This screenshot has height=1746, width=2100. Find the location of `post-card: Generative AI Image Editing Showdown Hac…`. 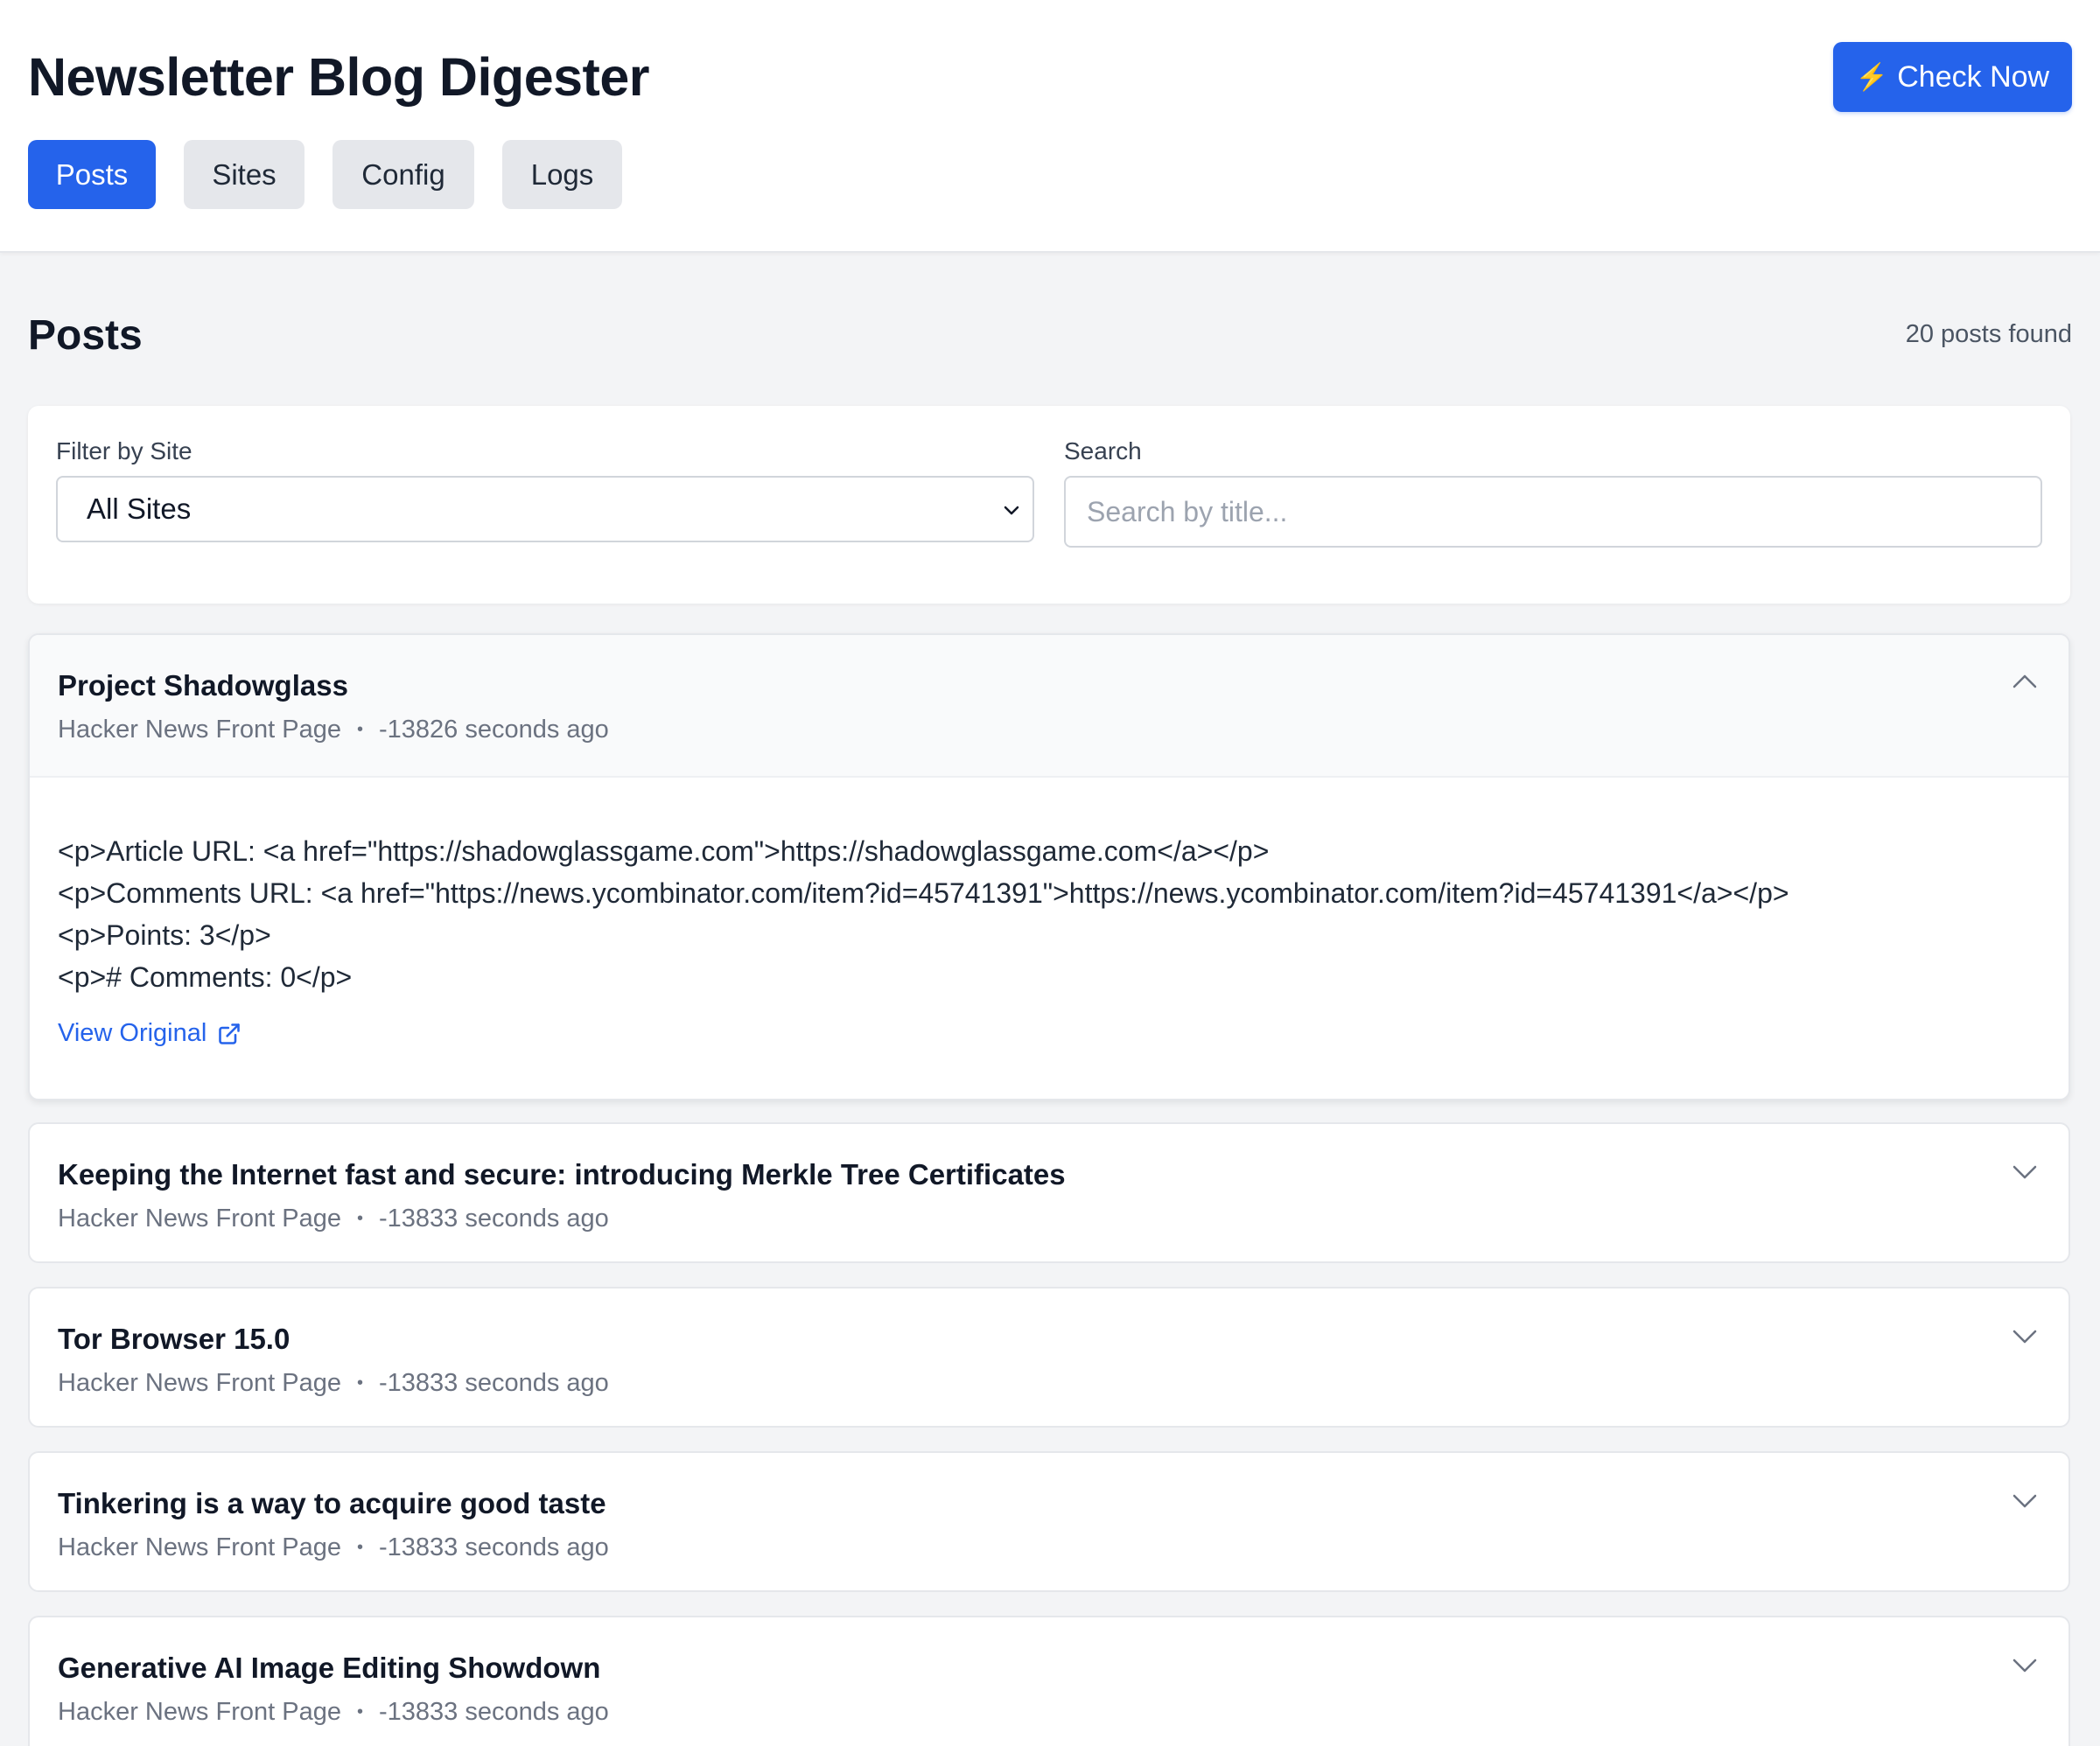

post-card: Generative AI Image Editing Showdown Hac… is located at coordinates (1049, 1681).